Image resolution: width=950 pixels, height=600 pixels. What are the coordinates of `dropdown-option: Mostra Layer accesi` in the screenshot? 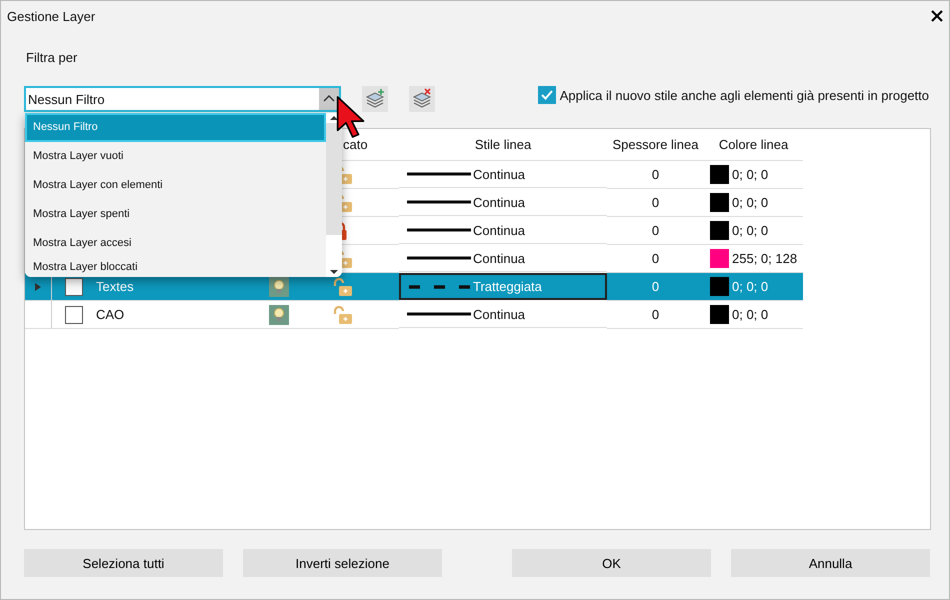 It's located at (175, 243).